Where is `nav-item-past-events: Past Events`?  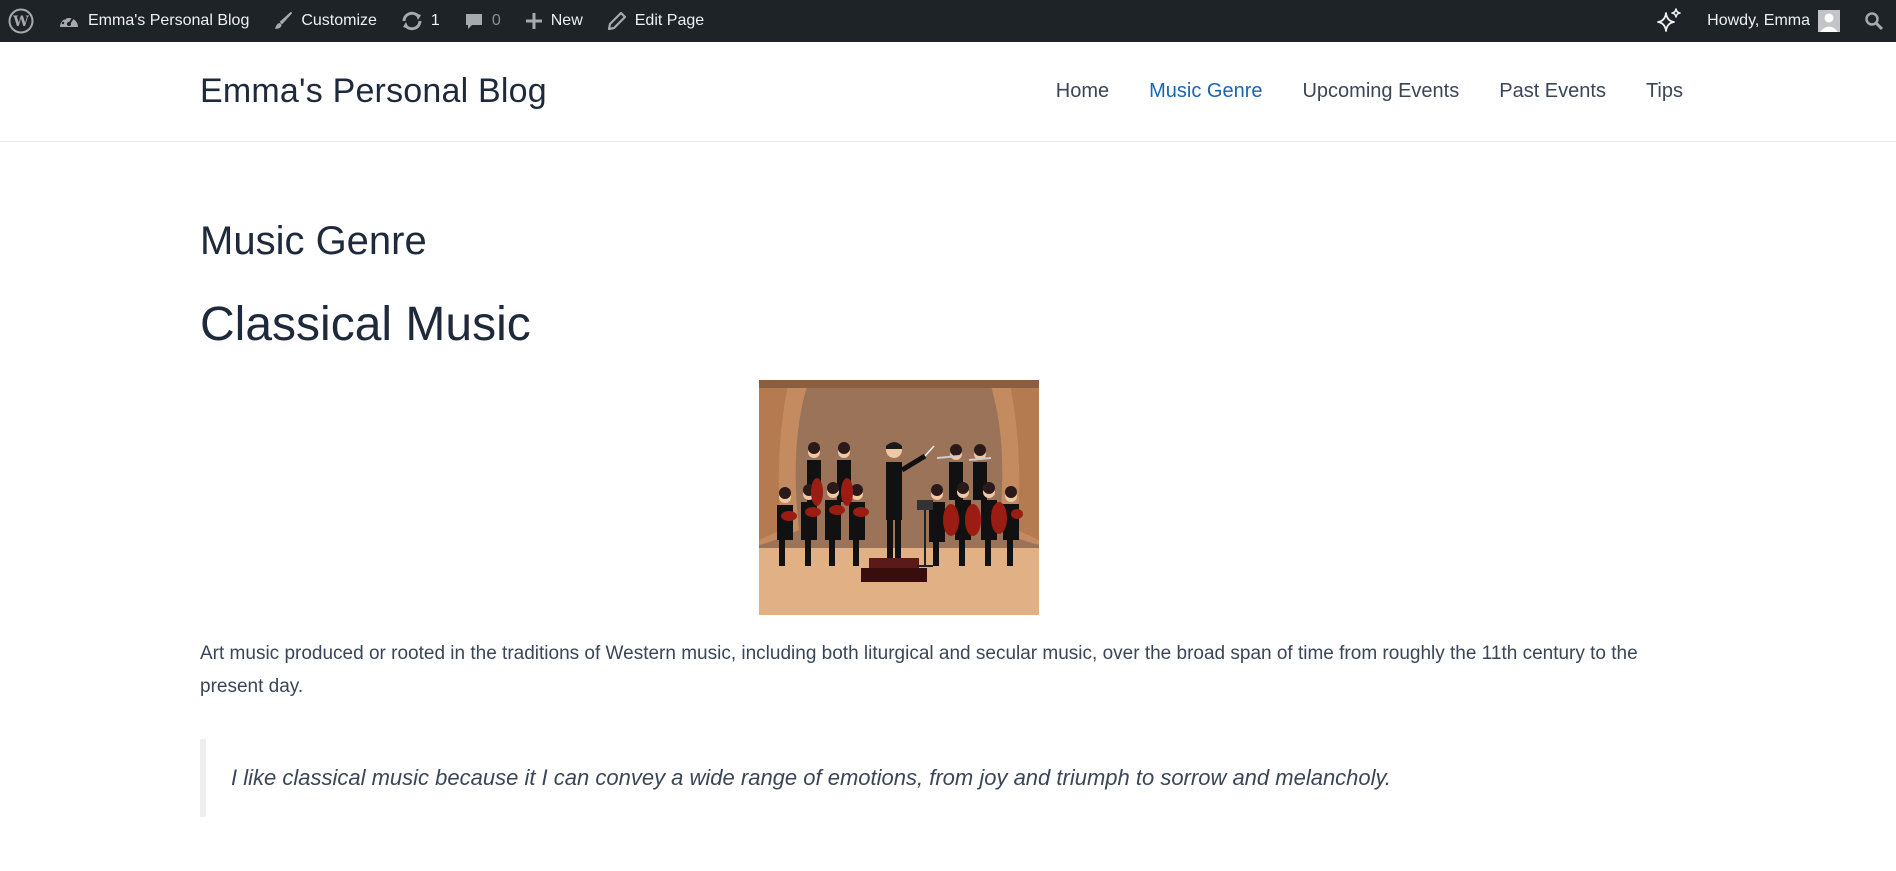
nav-item-past-events: Past Events is located at coordinates (1552, 91).